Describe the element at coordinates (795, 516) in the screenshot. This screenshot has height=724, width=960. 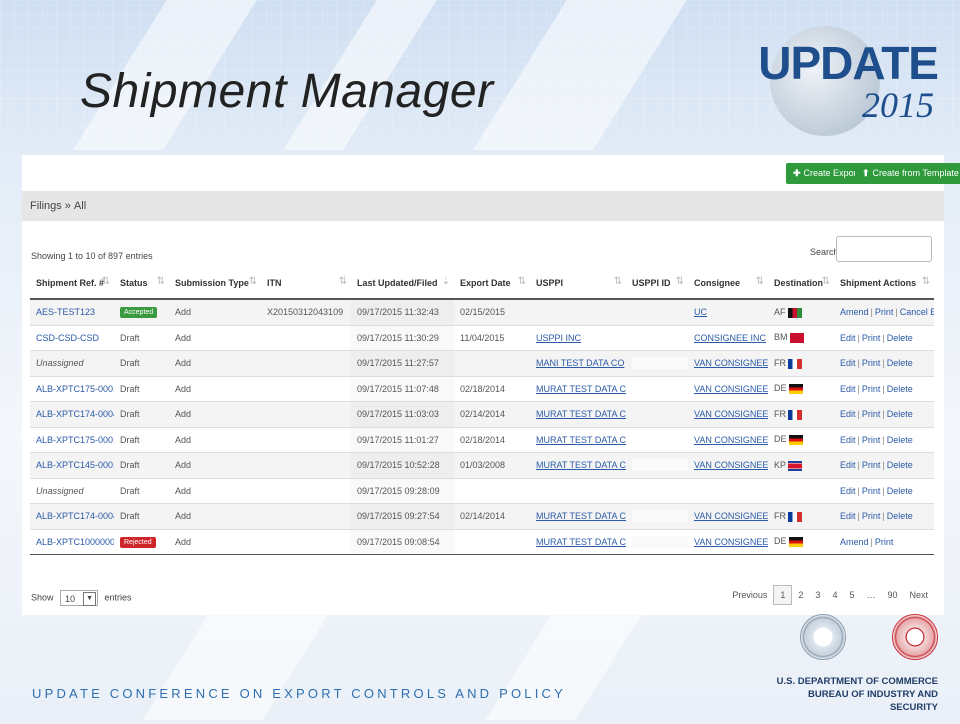
I see `flag-fr-icon` at that location.